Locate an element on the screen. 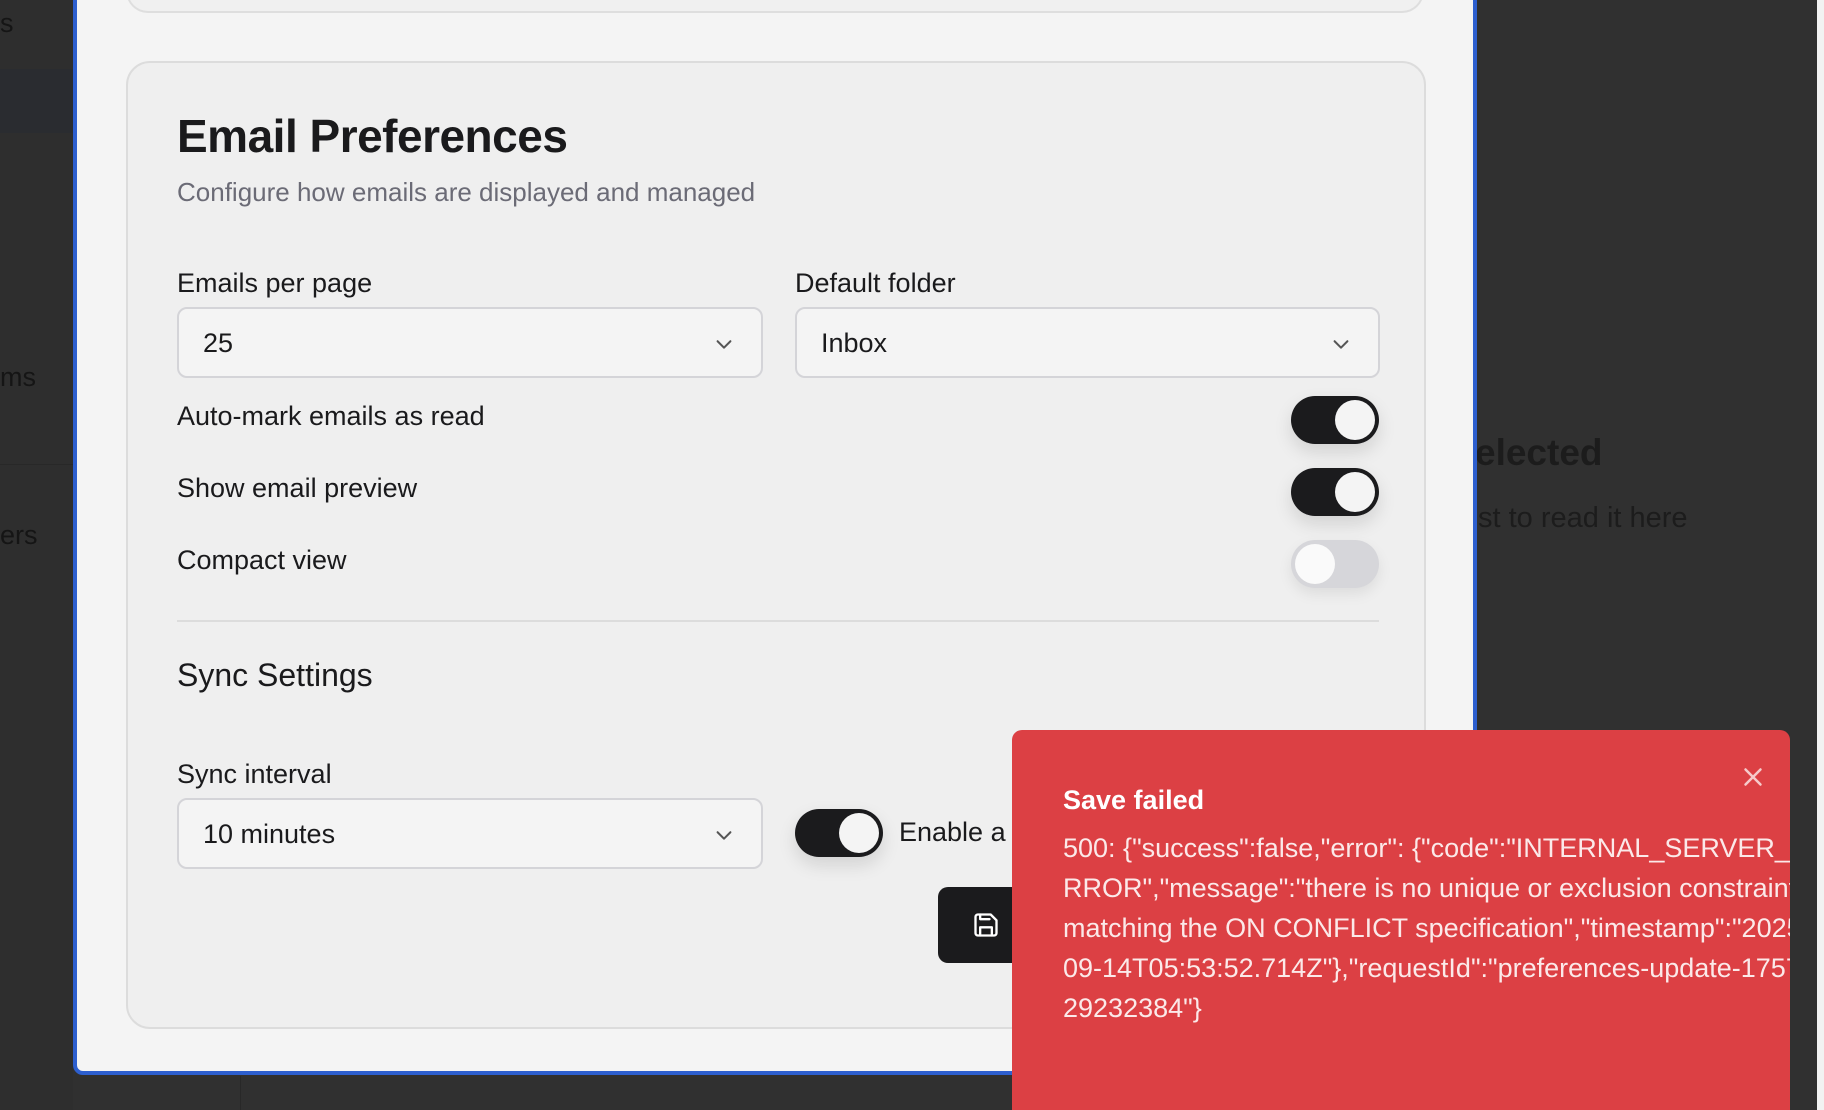 The image size is (1824, 1110). sidebar-item-fragment: s is located at coordinates (7, 23).